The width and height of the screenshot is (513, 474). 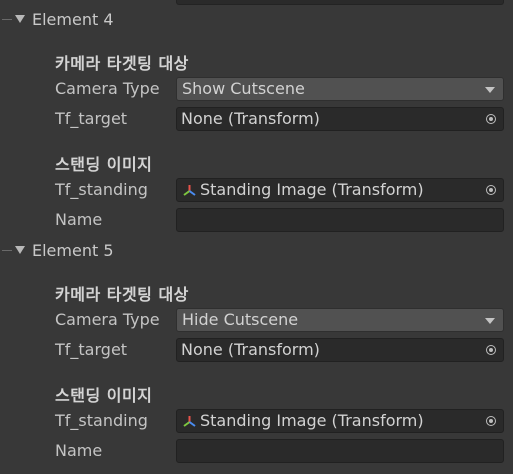 I want to click on element-header-label: Element 4, so click(x=73, y=19).